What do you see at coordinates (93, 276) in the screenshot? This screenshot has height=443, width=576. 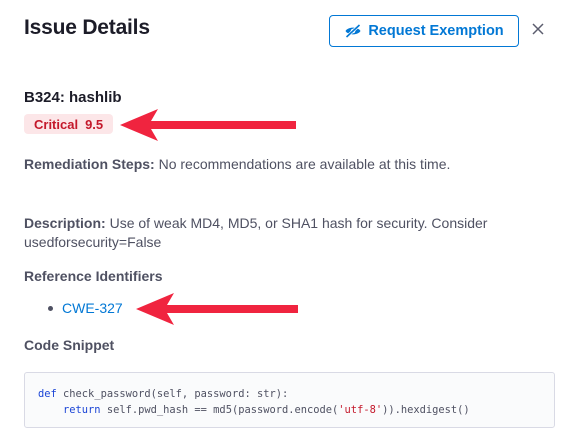 I see `reference-identifiers-heading: Reference Identifiers` at bounding box center [93, 276].